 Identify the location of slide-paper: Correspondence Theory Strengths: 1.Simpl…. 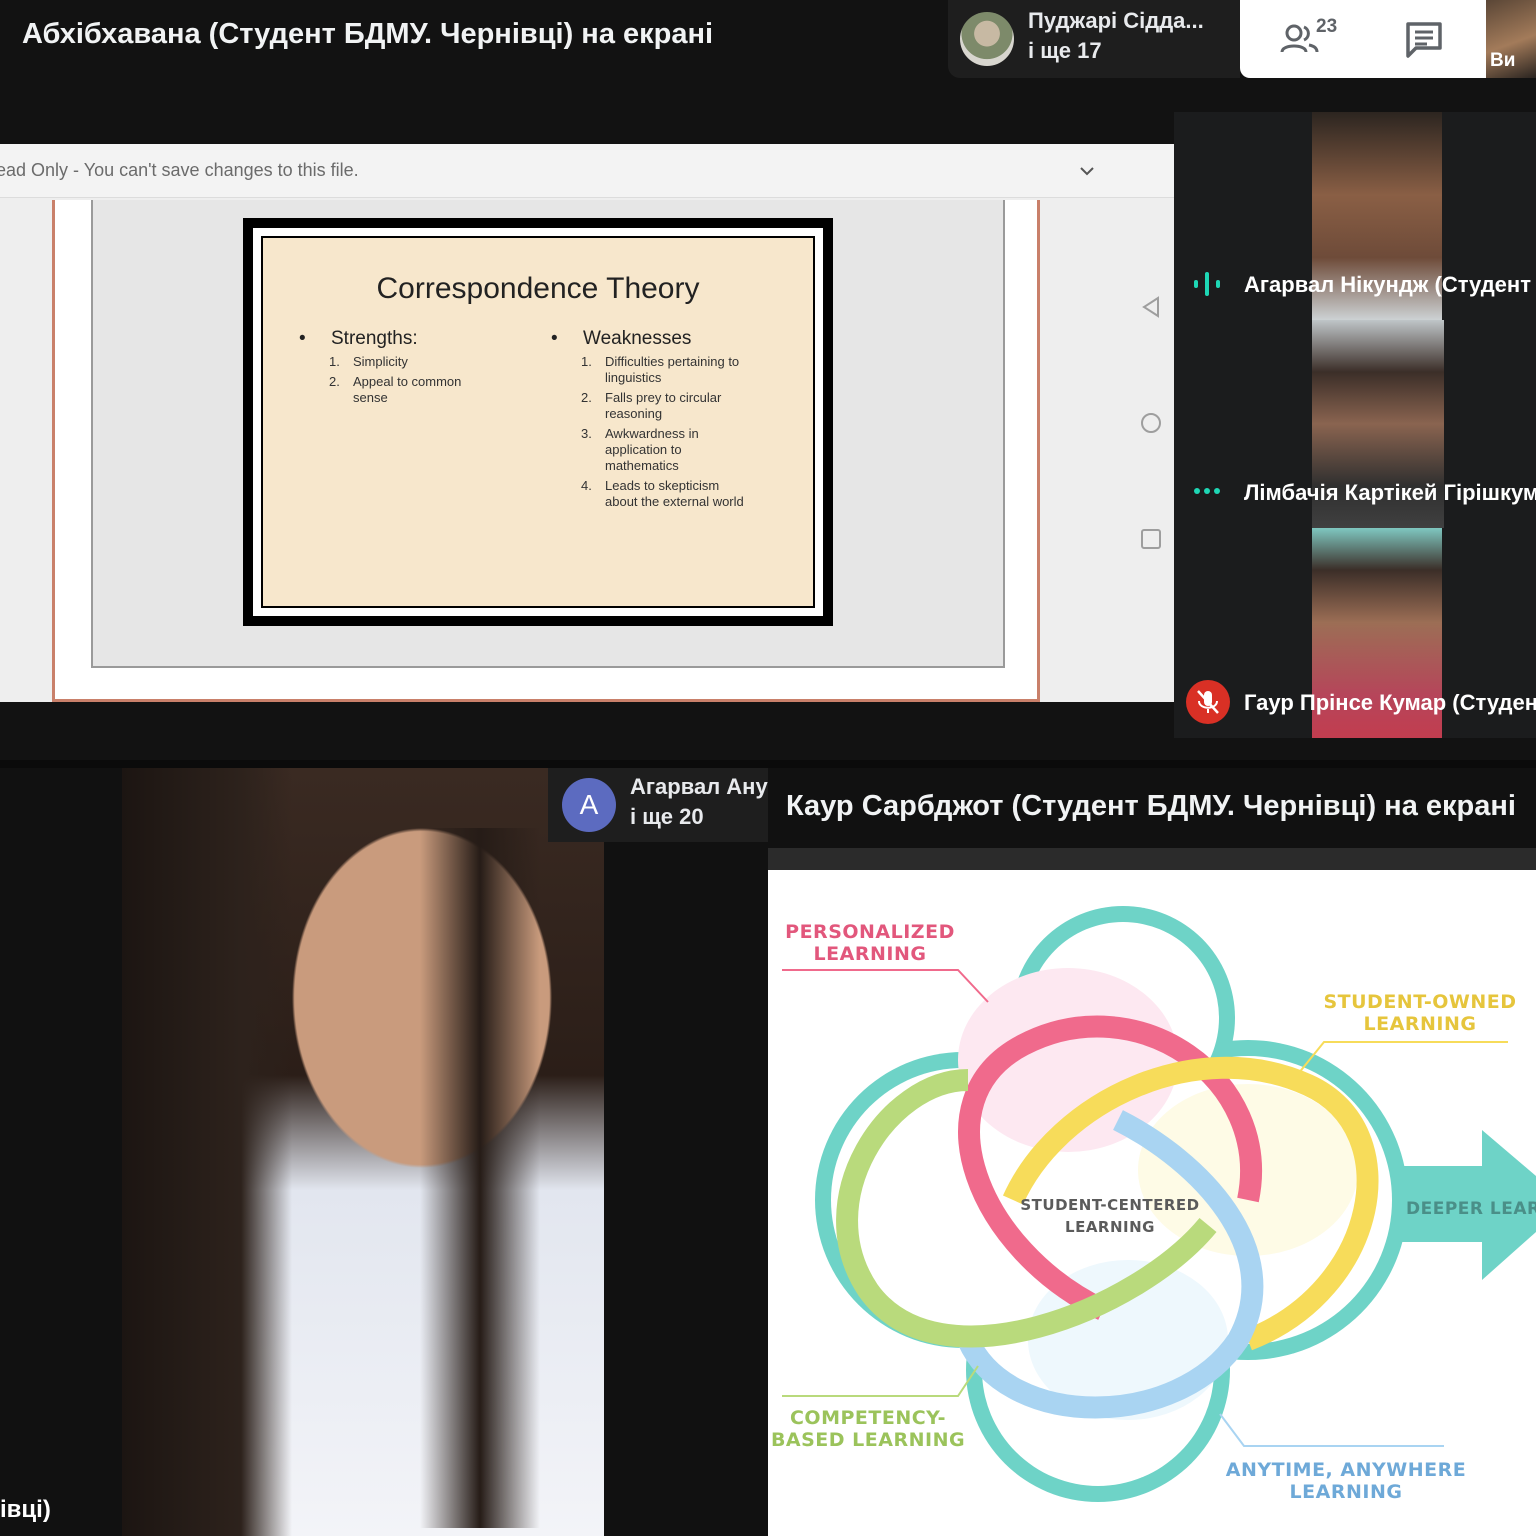
(538, 422).